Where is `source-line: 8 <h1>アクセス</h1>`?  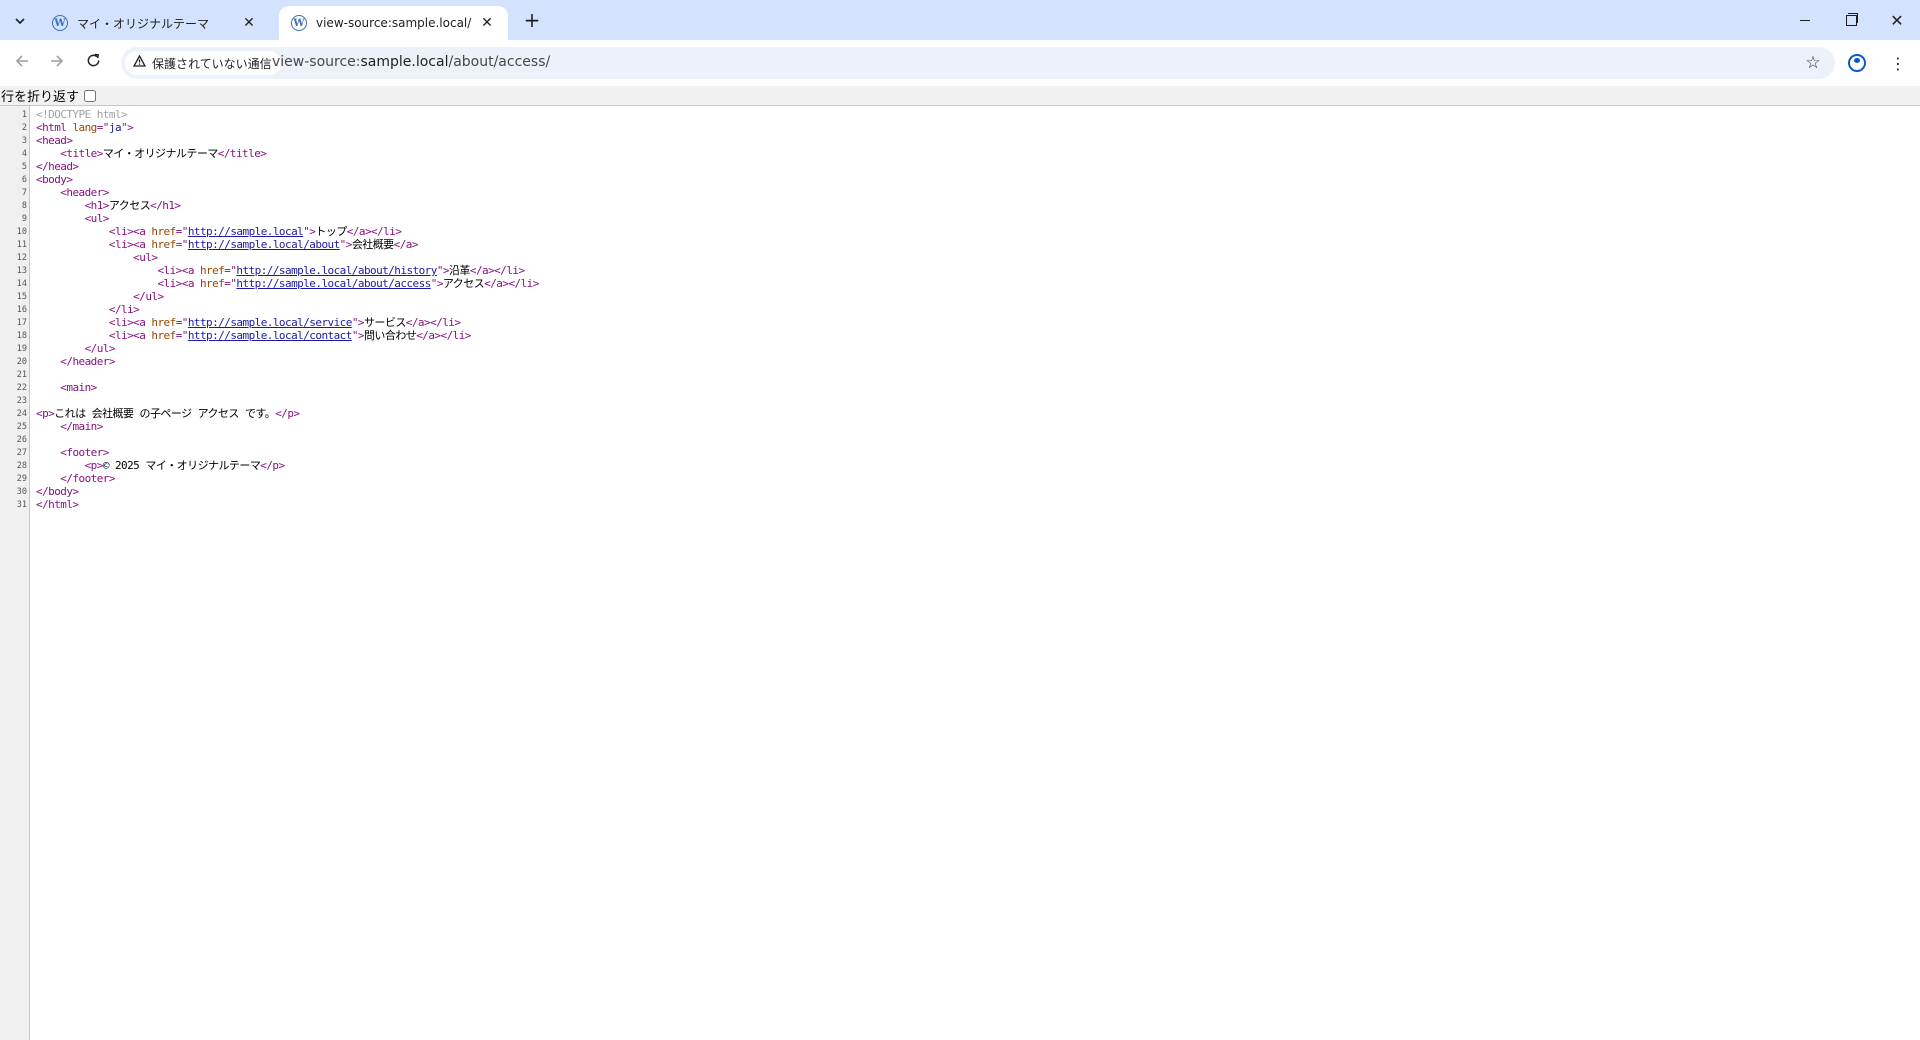 source-line: 8 <h1>アクセス</h1> is located at coordinates (945, 205).